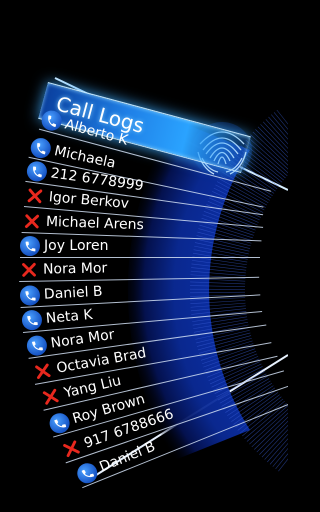 The image size is (320, 512). What do you see at coordinates (89, 201) in the screenshot?
I see `call-log-name: Igor Berkov` at bounding box center [89, 201].